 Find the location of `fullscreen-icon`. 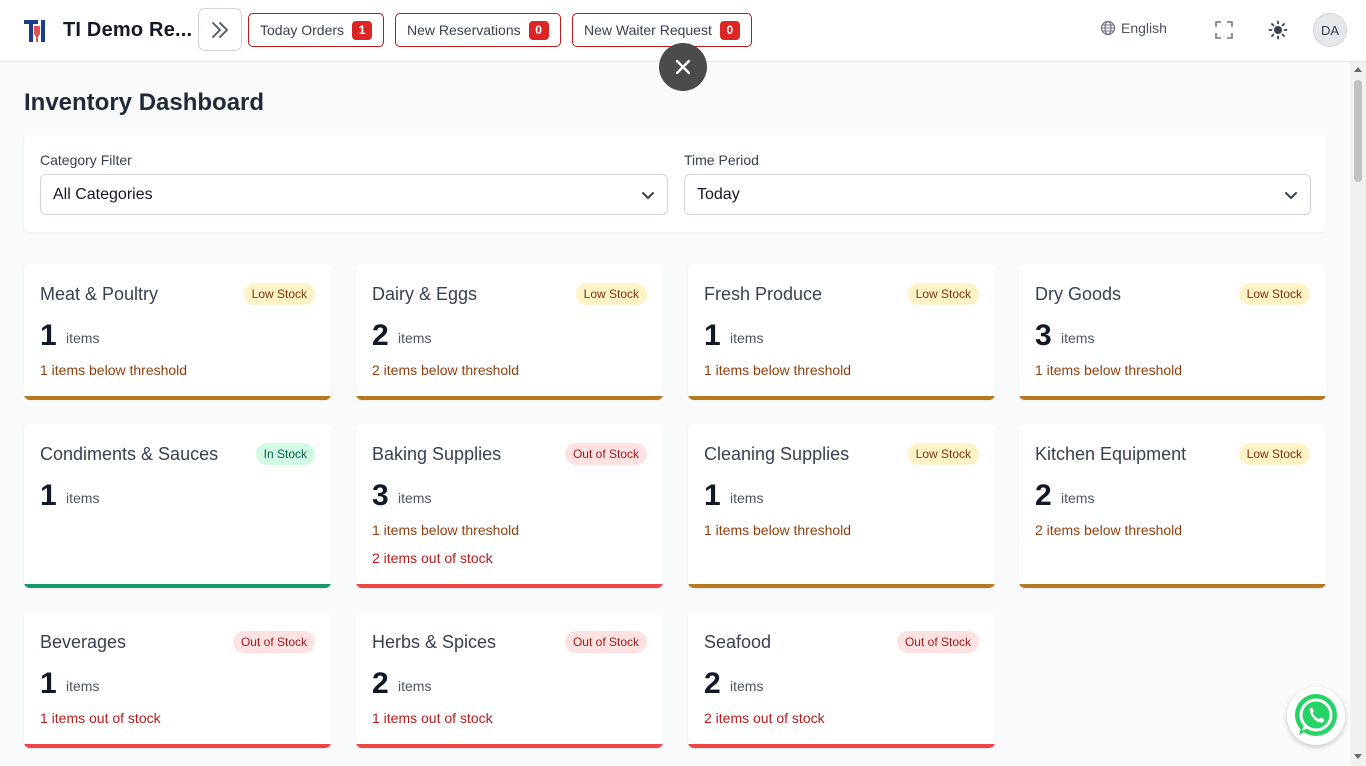

fullscreen-icon is located at coordinates (1224, 30).